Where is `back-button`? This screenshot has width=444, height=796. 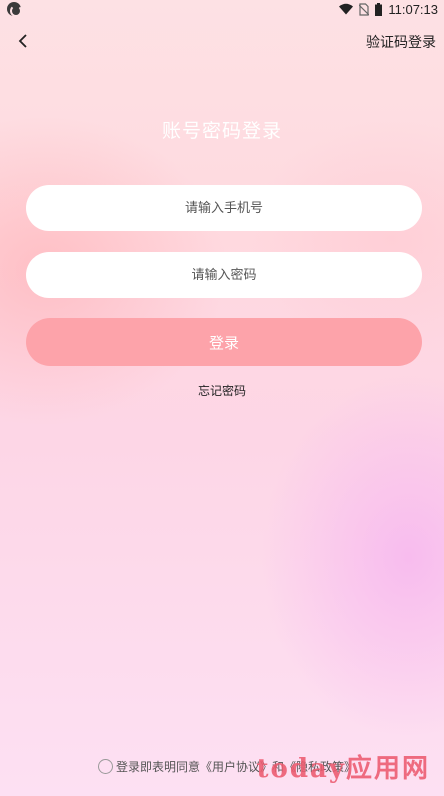
back-button is located at coordinates (23, 41).